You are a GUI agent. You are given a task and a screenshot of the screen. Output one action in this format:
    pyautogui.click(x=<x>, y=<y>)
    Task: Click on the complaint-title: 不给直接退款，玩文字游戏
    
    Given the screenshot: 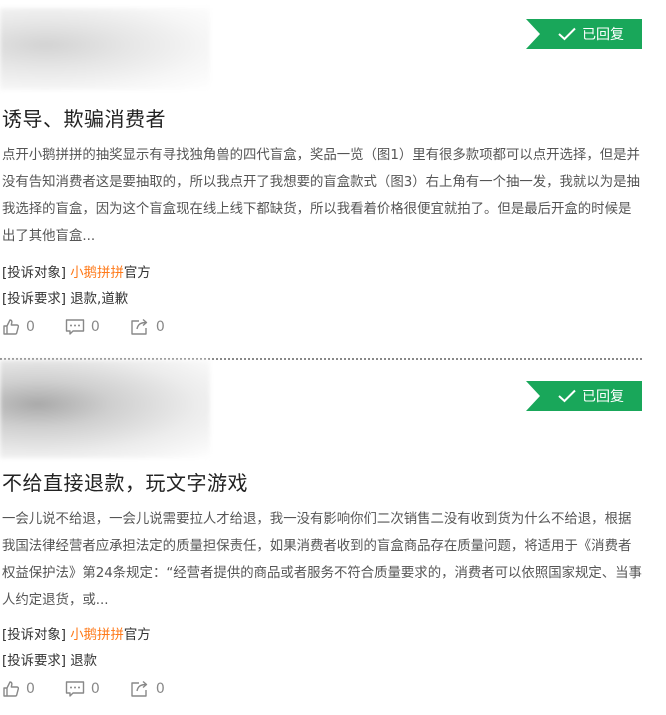 What is the action you would take?
    pyautogui.click(x=125, y=481)
    